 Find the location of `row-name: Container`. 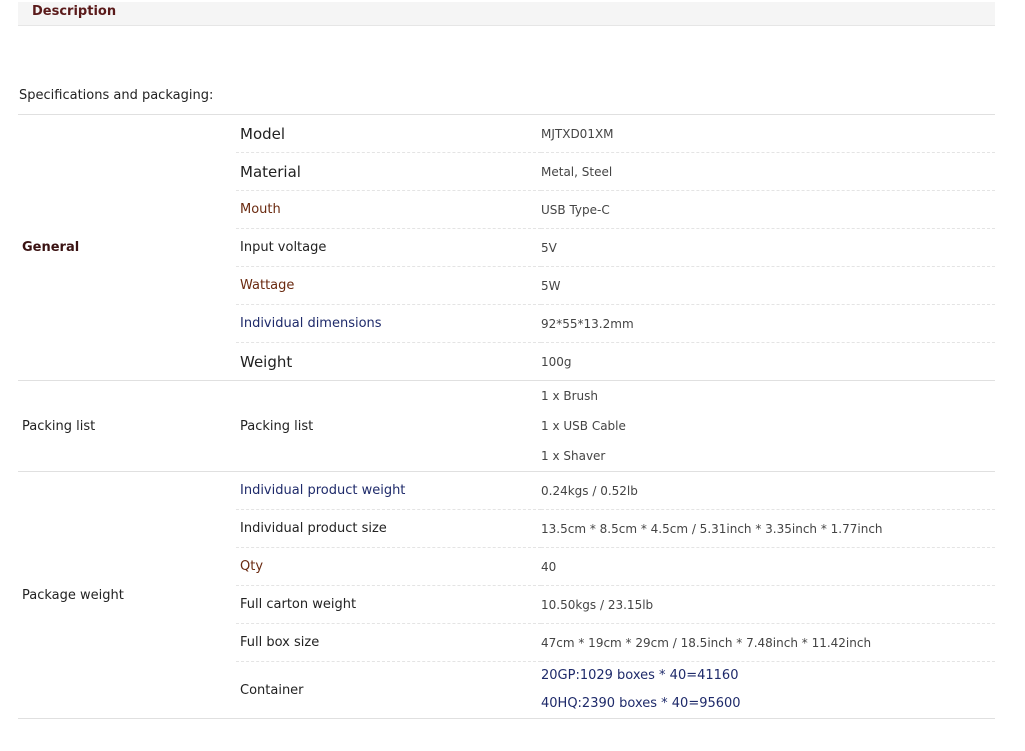

row-name: Container is located at coordinates (388, 689).